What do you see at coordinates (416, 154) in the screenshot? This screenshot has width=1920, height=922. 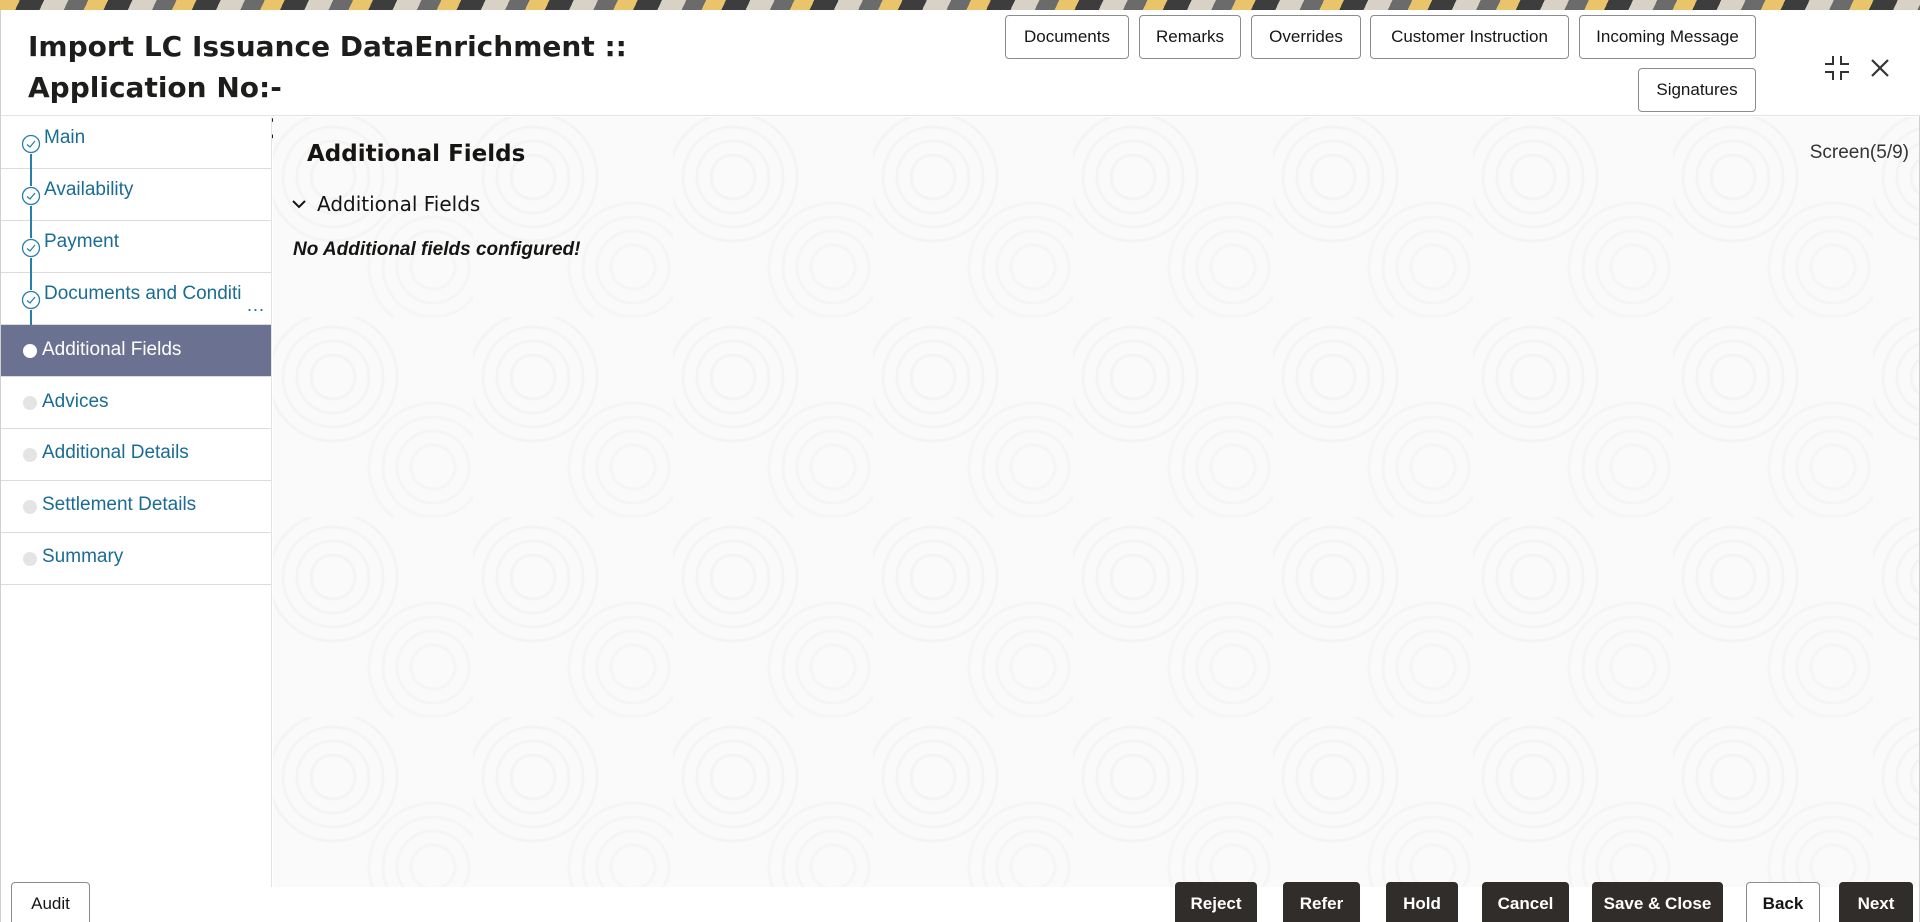 I see `section-title: Additional Fields` at bounding box center [416, 154].